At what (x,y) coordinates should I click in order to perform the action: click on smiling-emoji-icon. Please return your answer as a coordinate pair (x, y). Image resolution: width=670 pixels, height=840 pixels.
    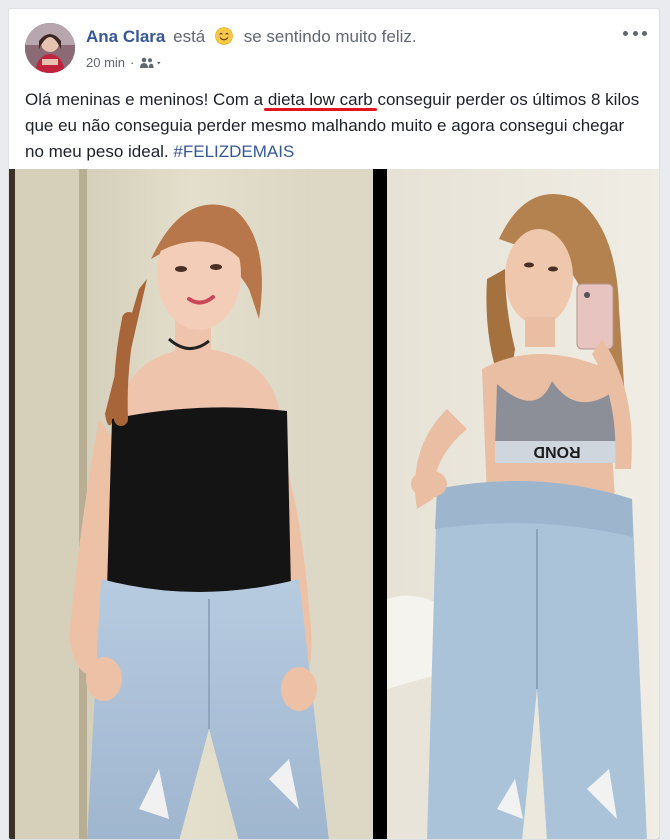
    Looking at the image, I should click on (224, 36).